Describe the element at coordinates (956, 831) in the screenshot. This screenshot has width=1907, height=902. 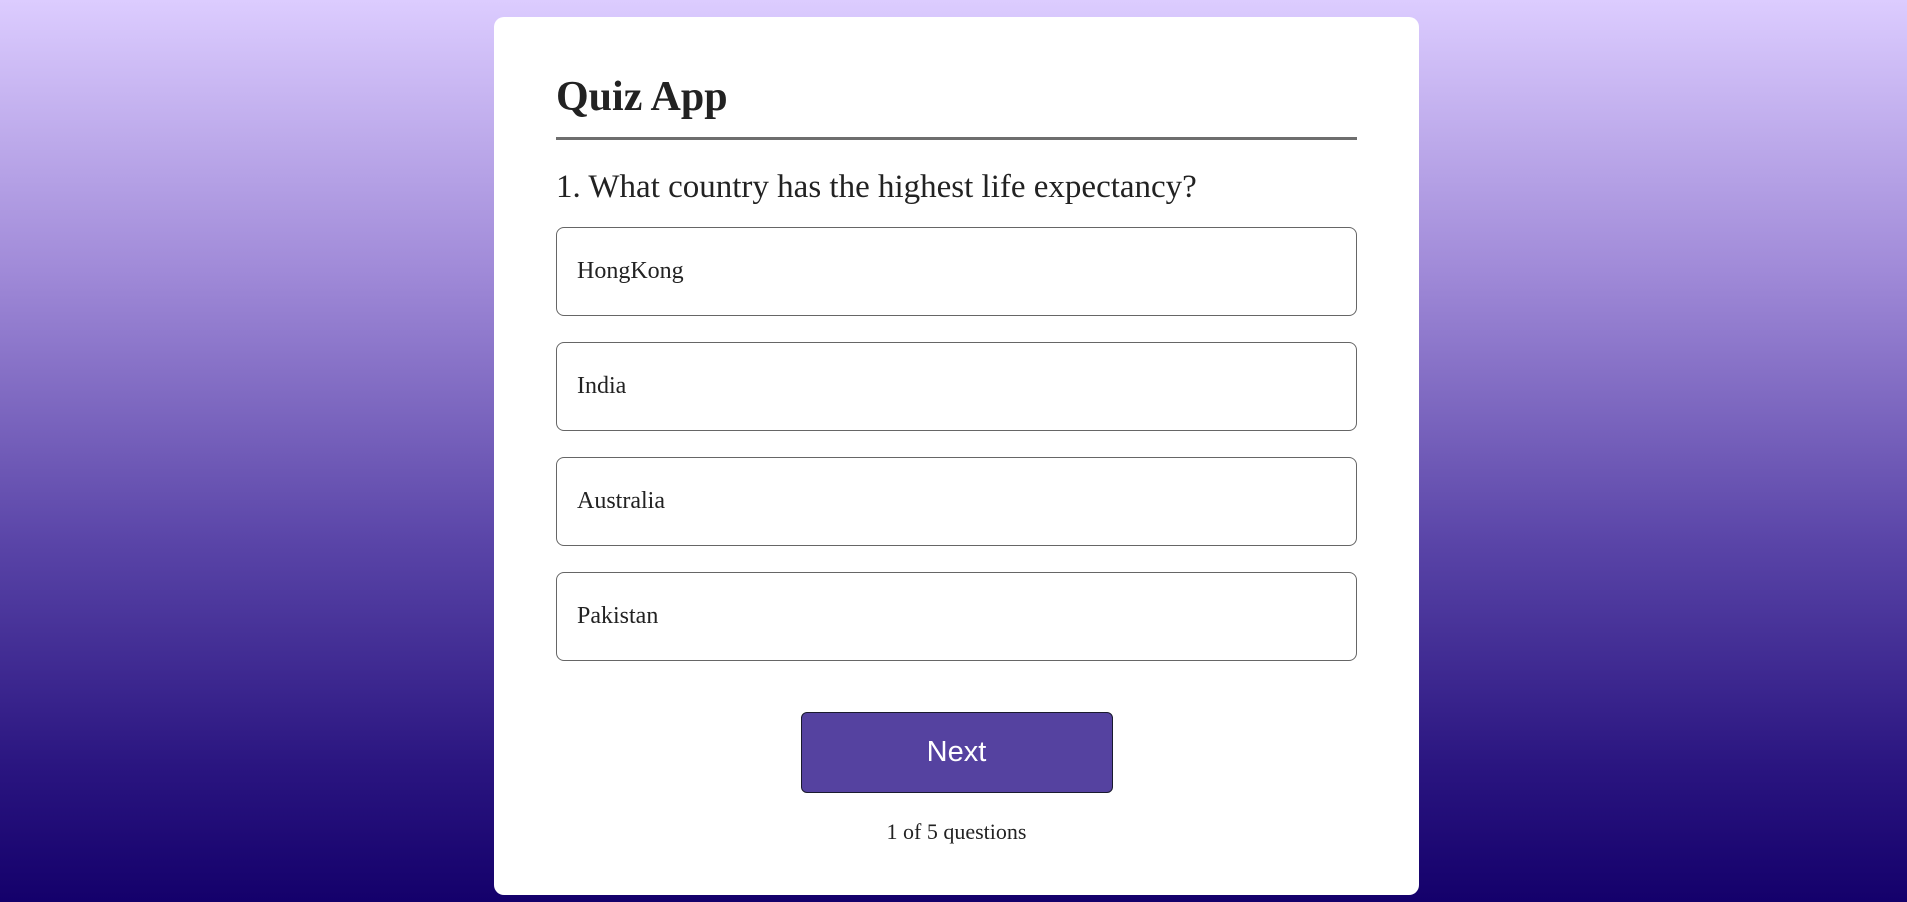
I see `question-progress: 1 of 5 questions` at that location.